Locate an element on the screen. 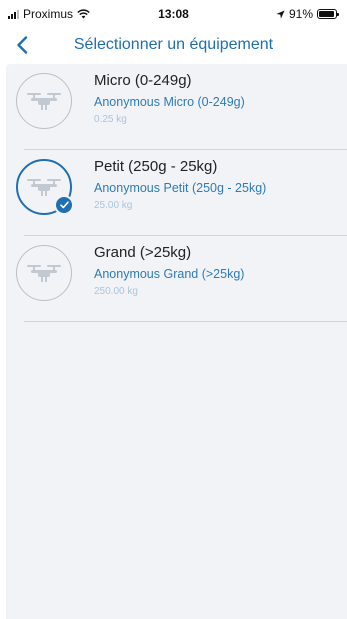 This screenshot has width=347, height=619. battery-percentage: 91% is located at coordinates (300, 14).